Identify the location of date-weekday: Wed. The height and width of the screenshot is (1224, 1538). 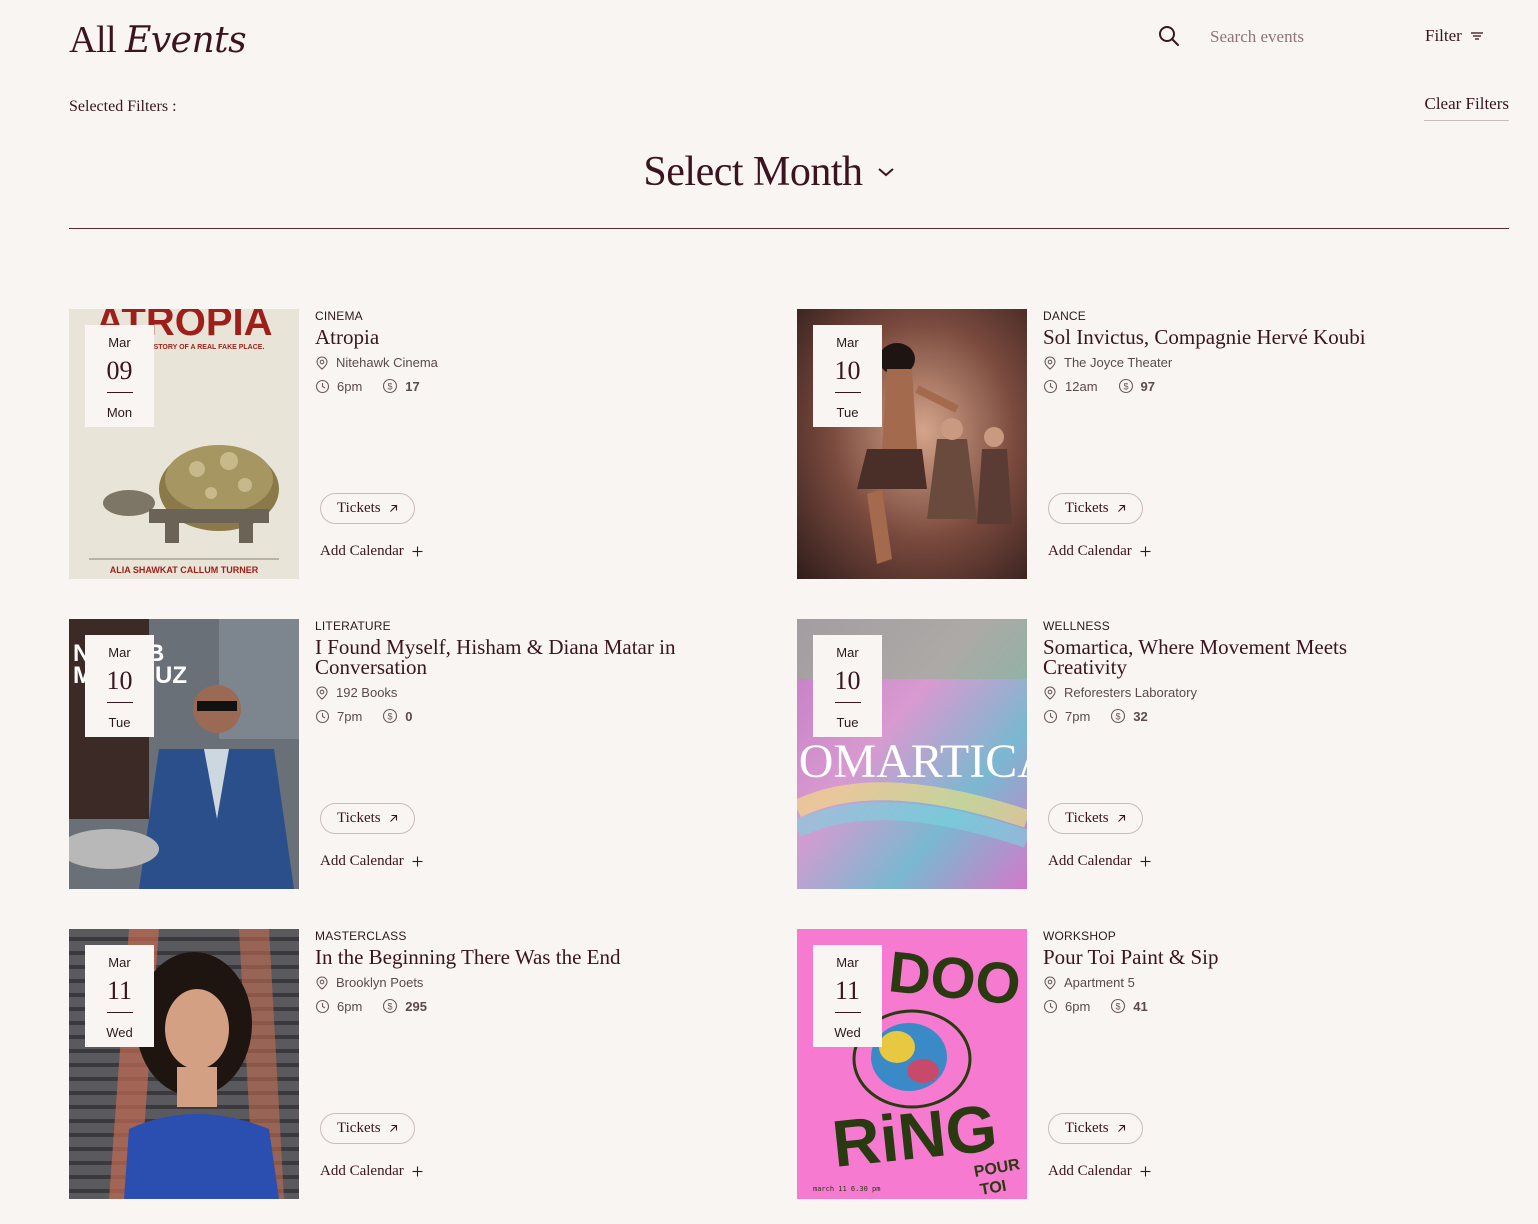
(119, 1032).